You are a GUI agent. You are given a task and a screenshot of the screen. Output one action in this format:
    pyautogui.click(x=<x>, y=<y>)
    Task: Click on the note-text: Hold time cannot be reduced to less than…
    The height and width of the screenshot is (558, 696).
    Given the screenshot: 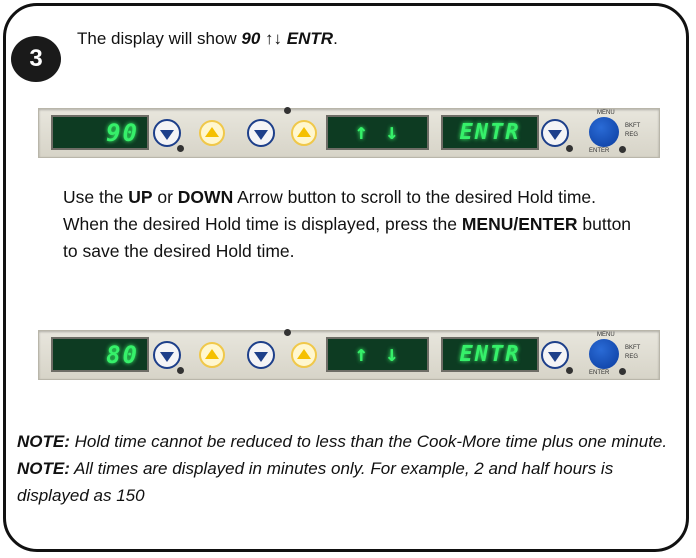 What is the action you would take?
    pyautogui.click(x=368, y=441)
    